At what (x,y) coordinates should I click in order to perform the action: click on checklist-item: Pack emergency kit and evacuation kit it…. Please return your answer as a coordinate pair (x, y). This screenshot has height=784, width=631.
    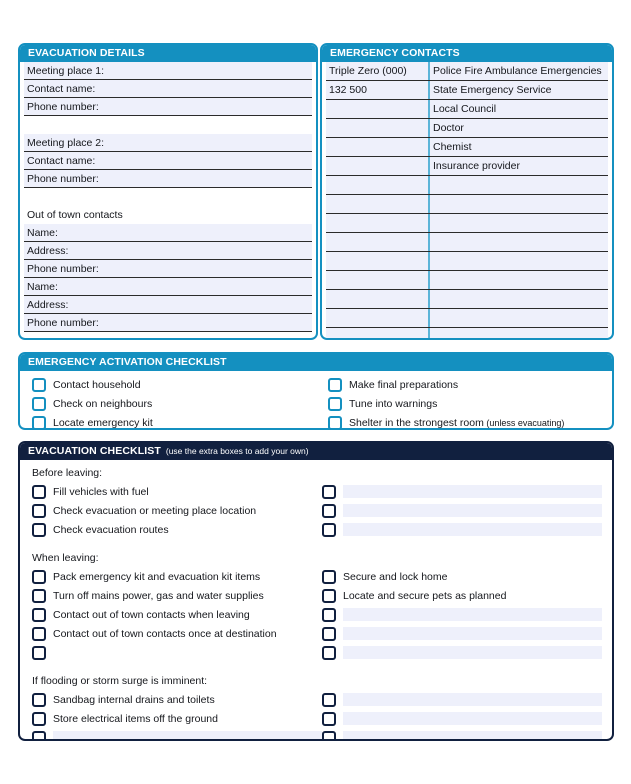
    Looking at the image, I should click on (177, 576).